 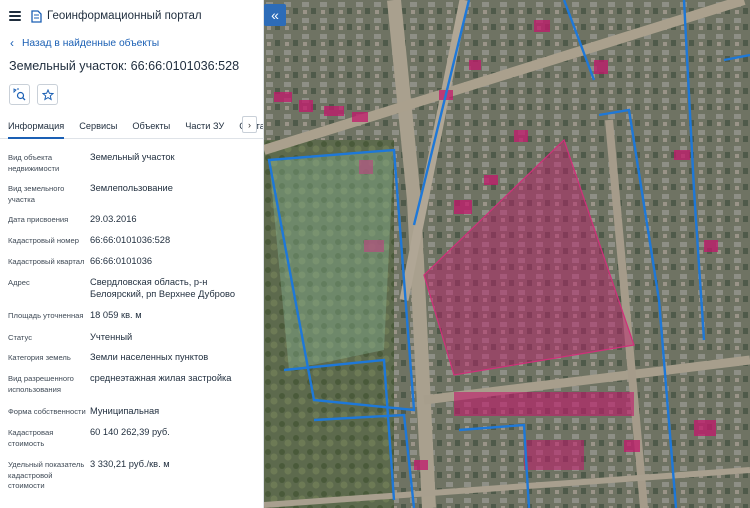 I want to click on tab-objects: Объекты, so click(x=151, y=129).